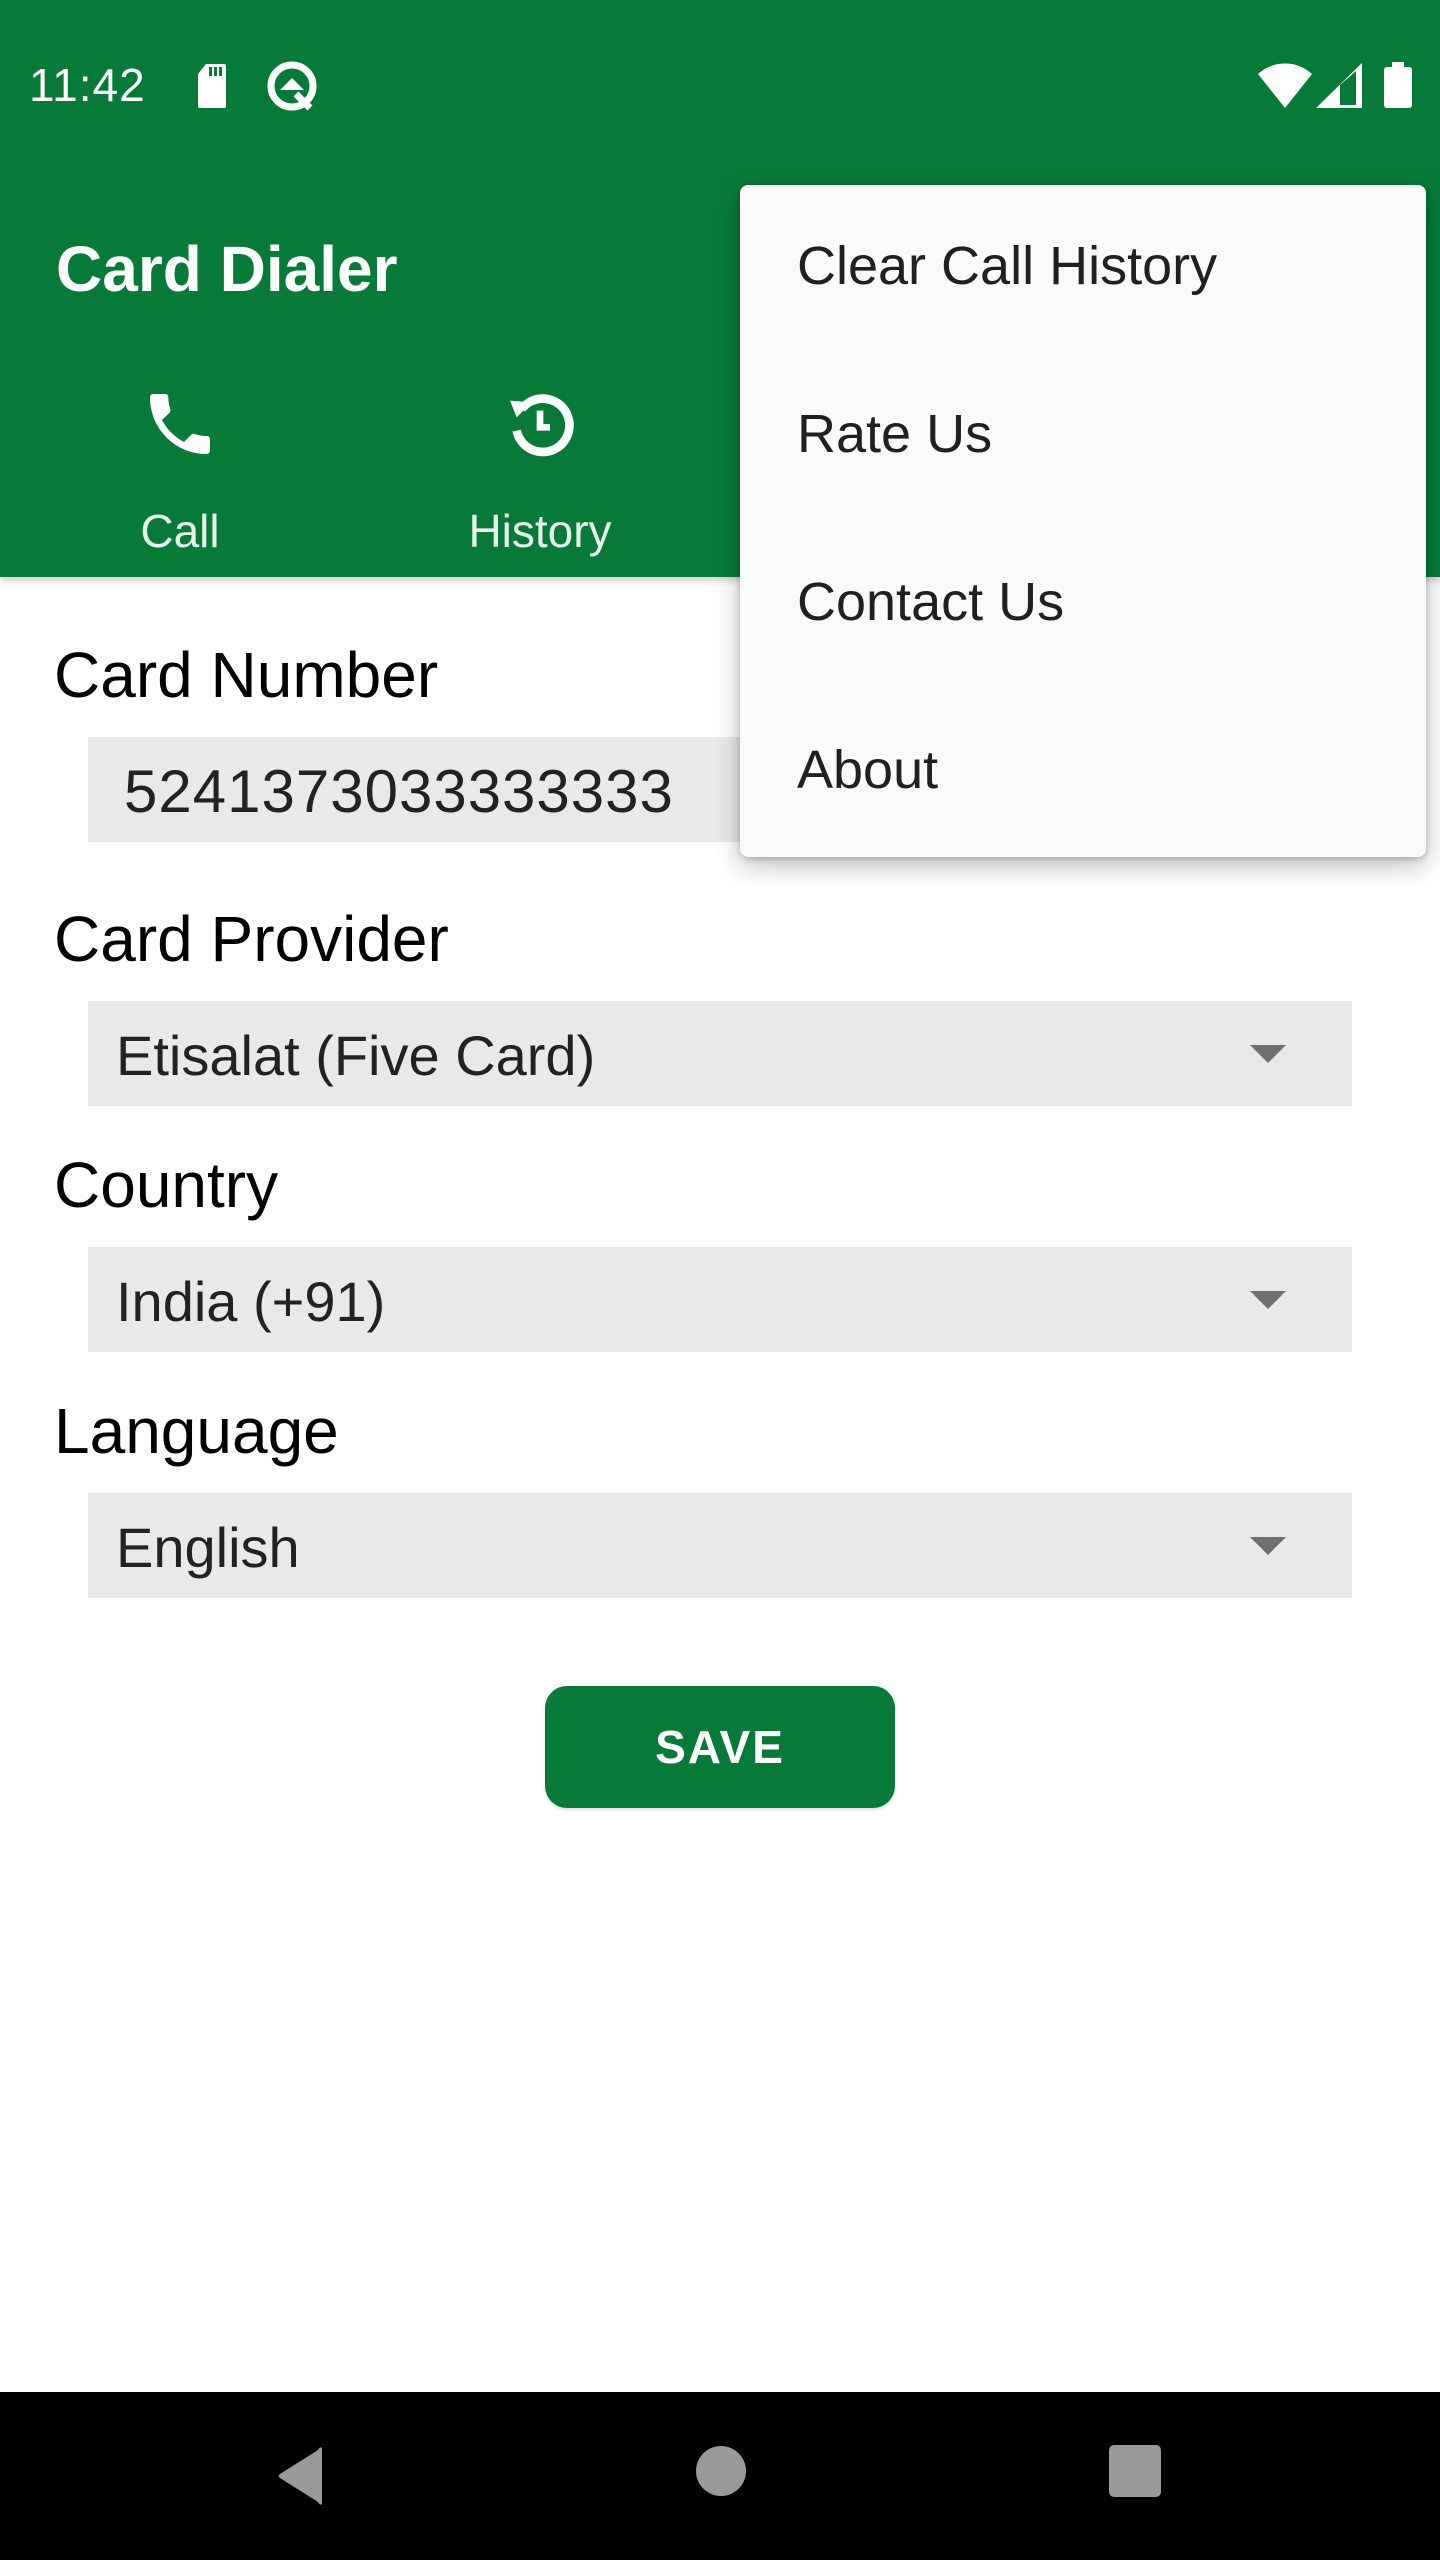  I want to click on menu-item-about: About, so click(1083, 773).